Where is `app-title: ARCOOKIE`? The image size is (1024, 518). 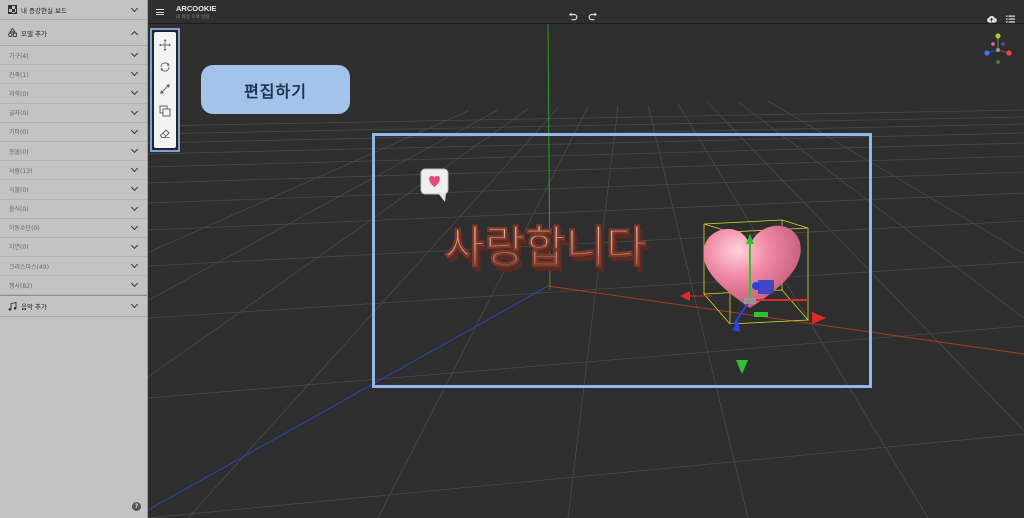 app-title: ARCOOKIE is located at coordinates (196, 8).